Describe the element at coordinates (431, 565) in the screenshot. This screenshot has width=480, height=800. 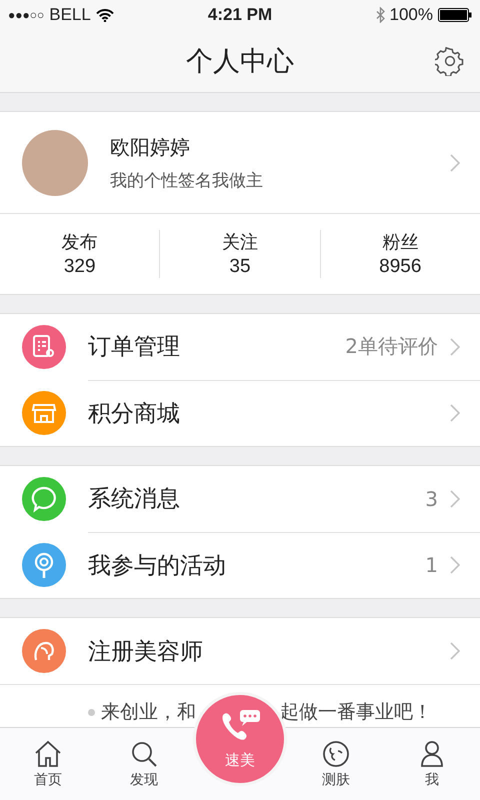
I see `menu-detail: 1` at that location.